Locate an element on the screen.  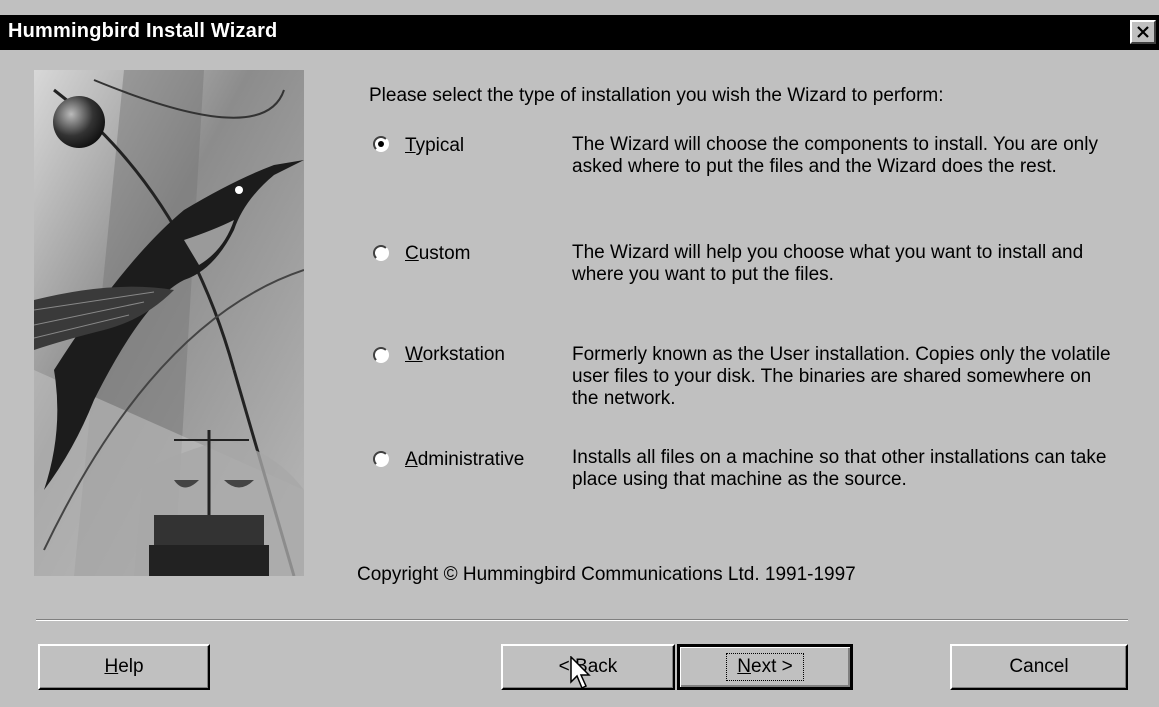
mnemonic-c: C is located at coordinates (412, 253).